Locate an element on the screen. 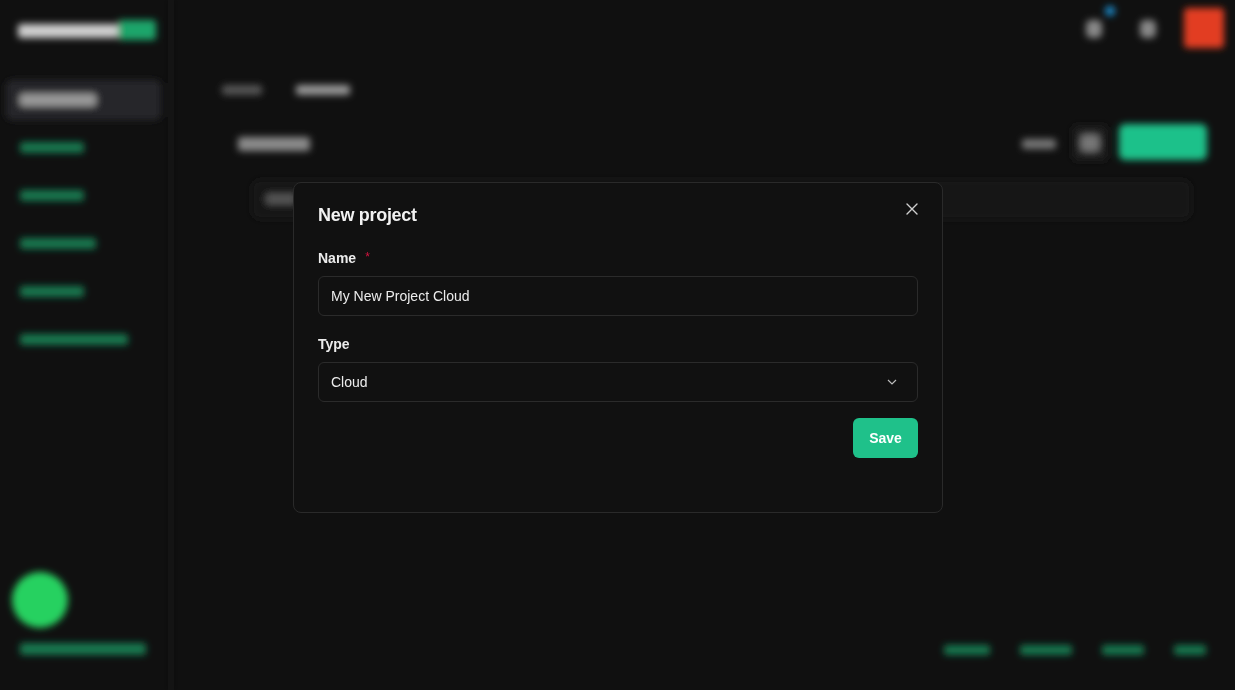 The height and width of the screenshot is (690, 1235). field-label: Name is located at coordinates (337, 258).